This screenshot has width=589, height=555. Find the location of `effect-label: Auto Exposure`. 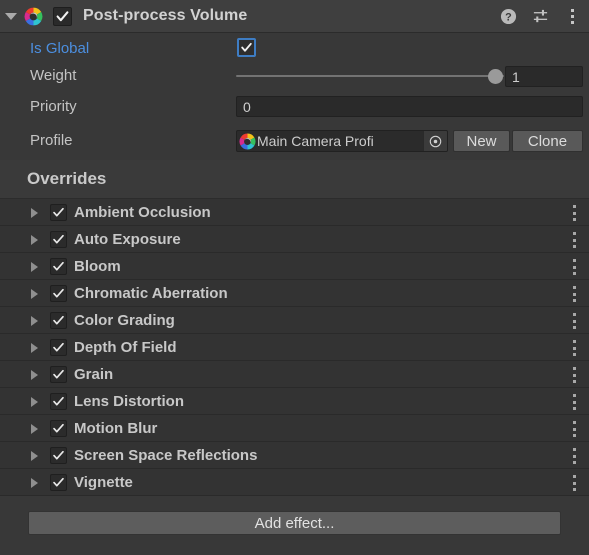

effect-label: Auto Exposure is located at coordinates (127, 239).